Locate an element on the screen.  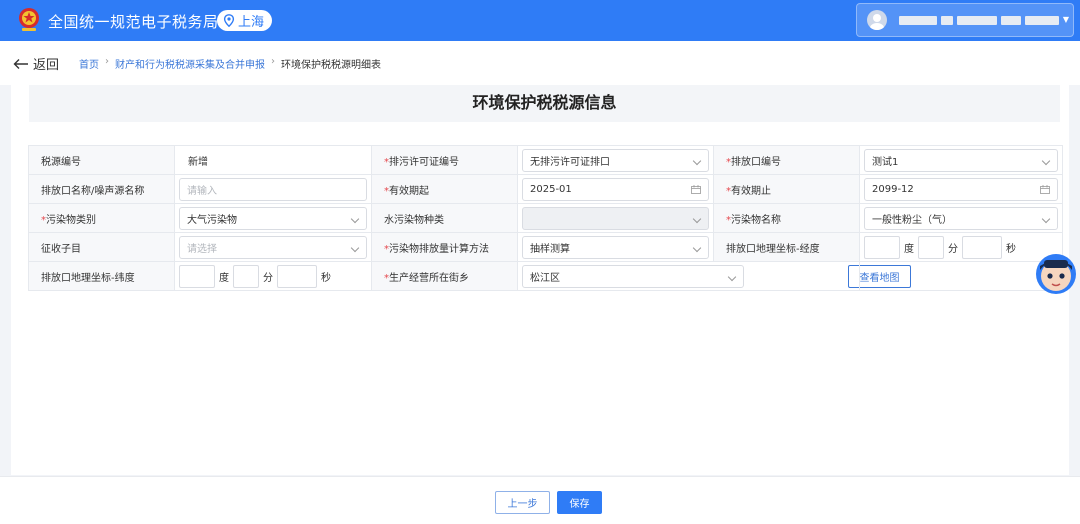
calc-method-label: *污染物排放量计算方法 is located at coordinates (444, 247).